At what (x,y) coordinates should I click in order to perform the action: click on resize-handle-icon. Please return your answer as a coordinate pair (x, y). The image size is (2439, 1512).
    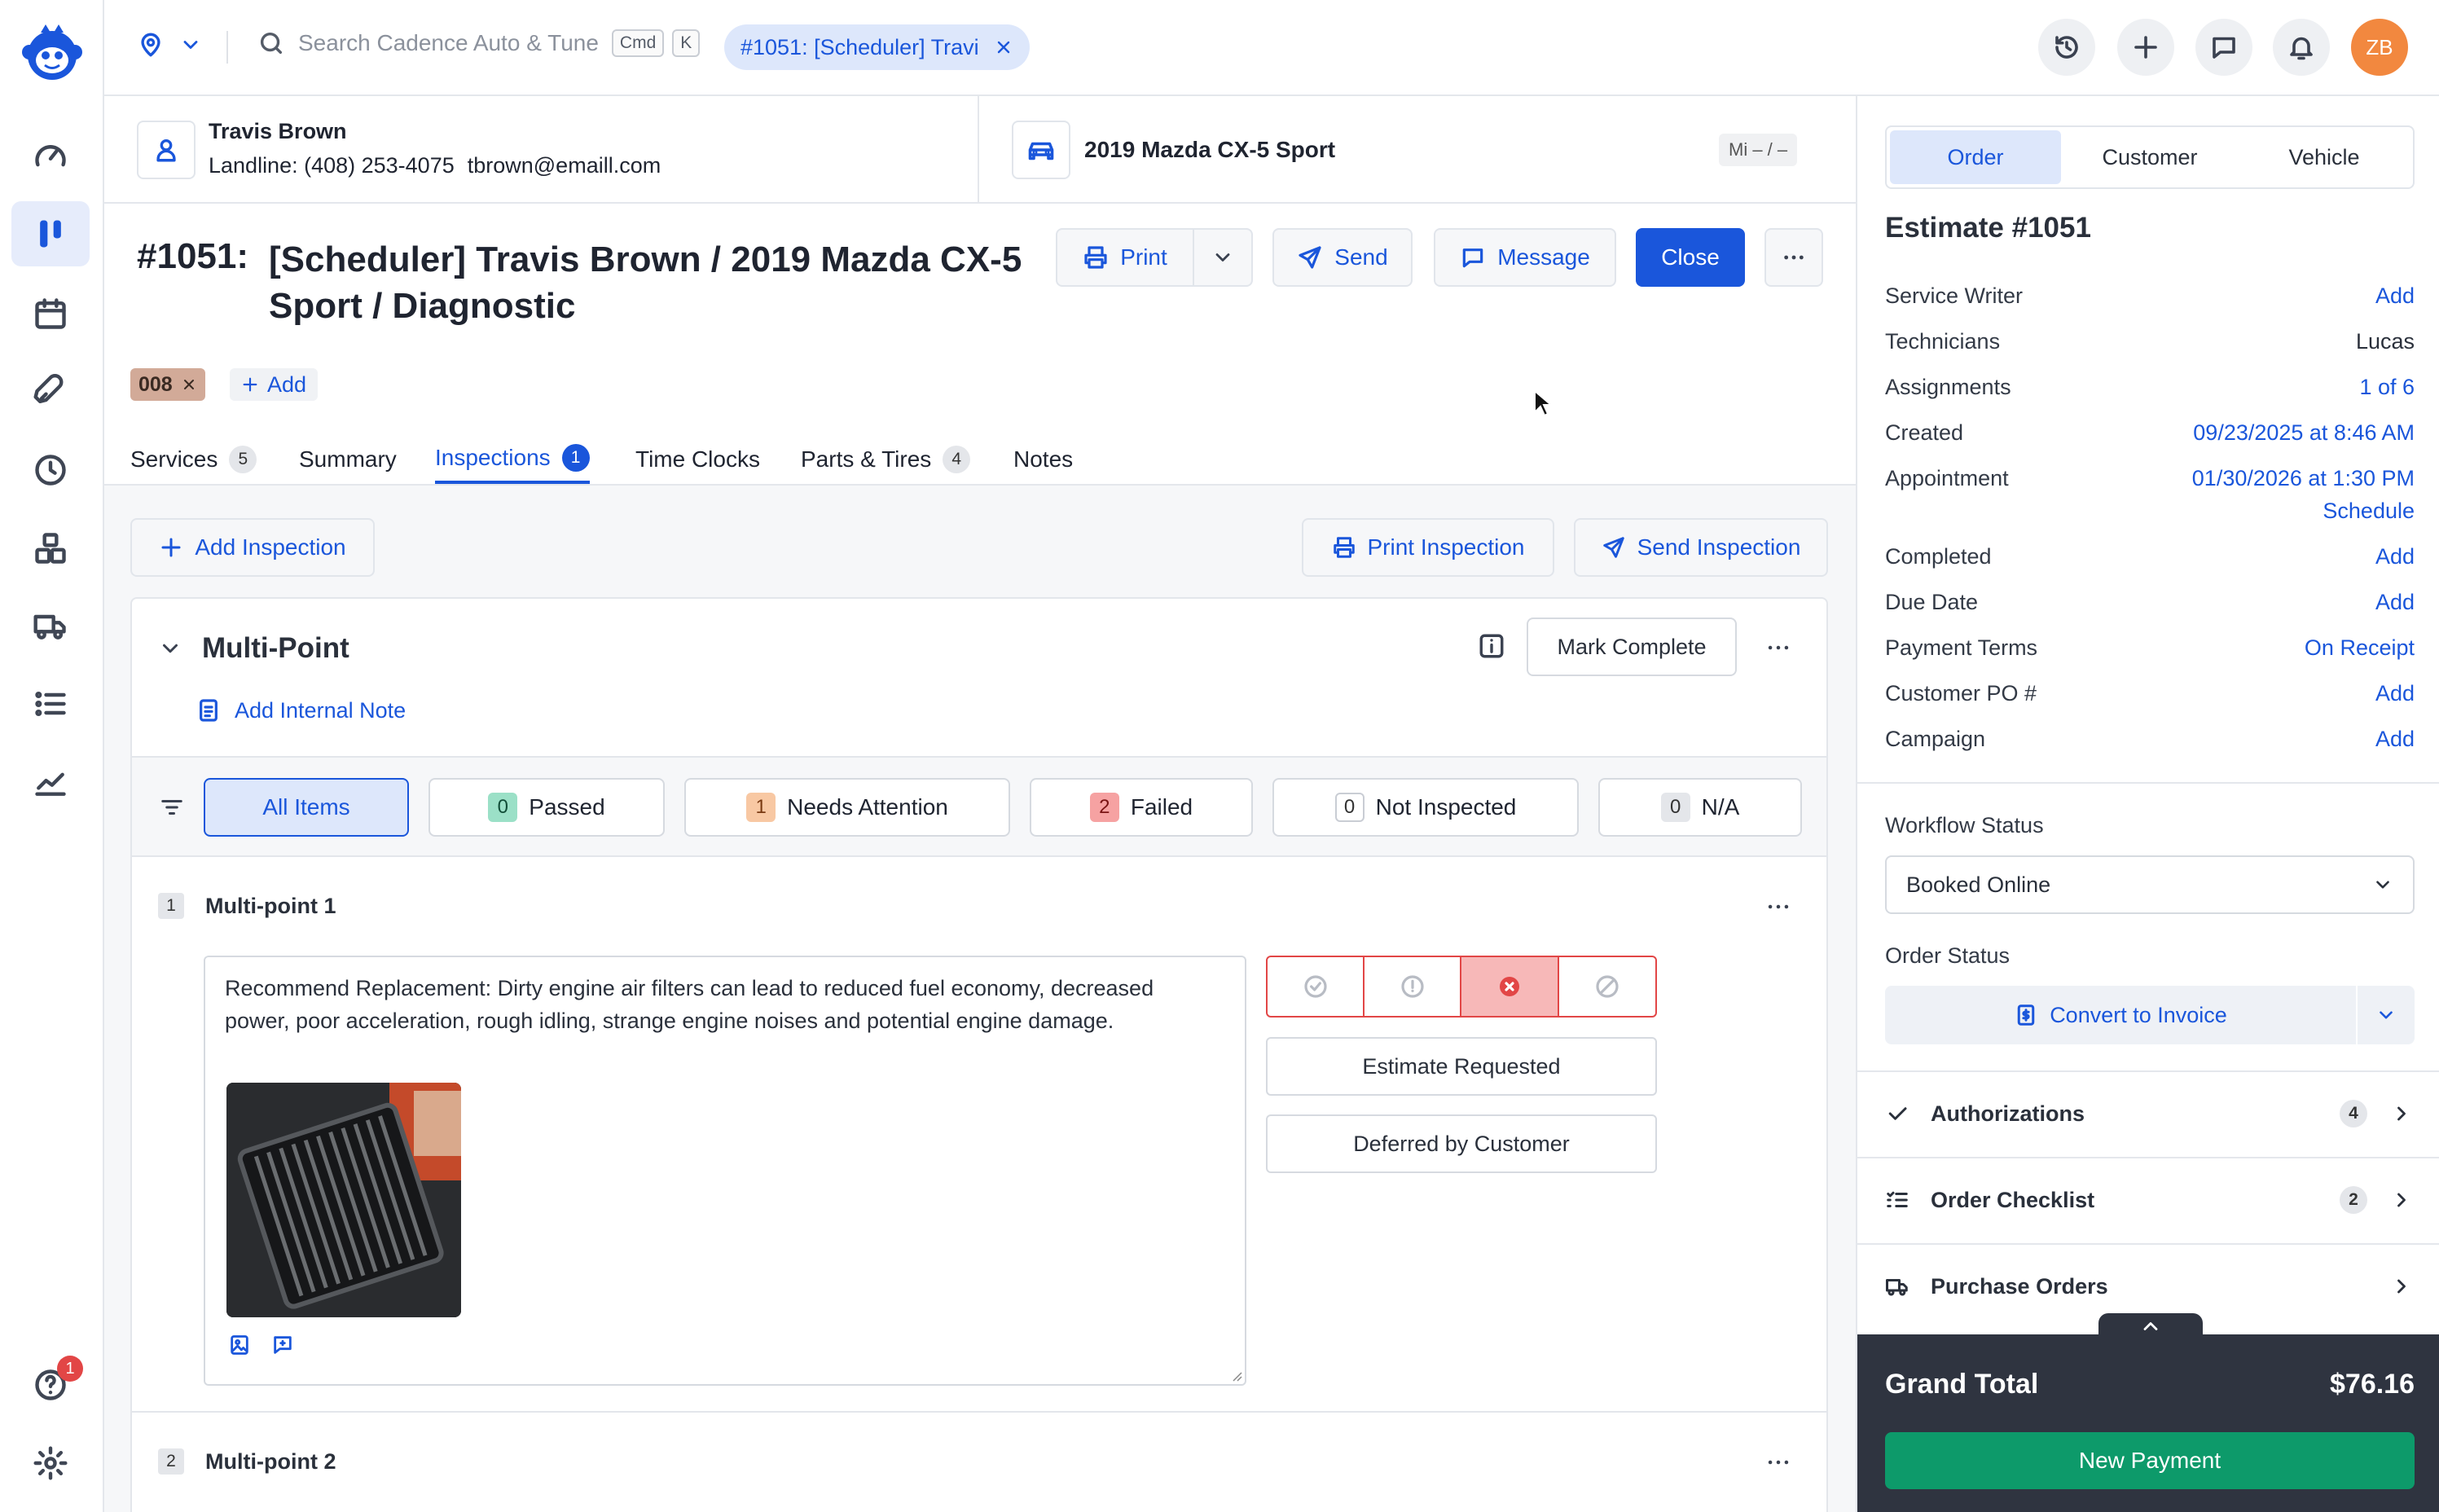
    Looking at the image, I should click on (1236, 1375).